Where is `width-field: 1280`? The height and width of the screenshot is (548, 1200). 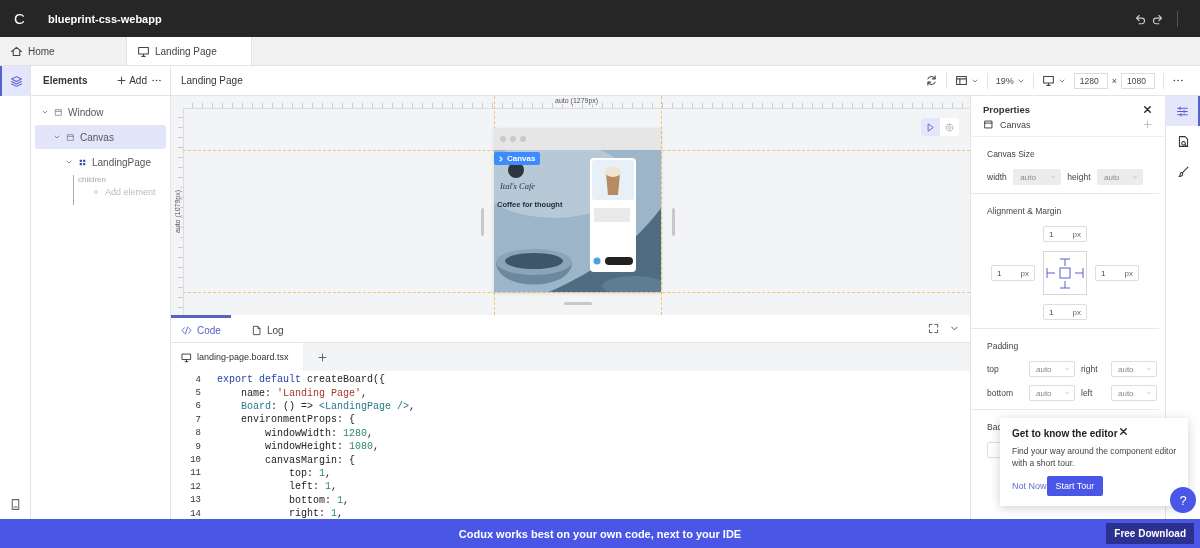
width-field: 1280 is located at coordinates (1090, 80).